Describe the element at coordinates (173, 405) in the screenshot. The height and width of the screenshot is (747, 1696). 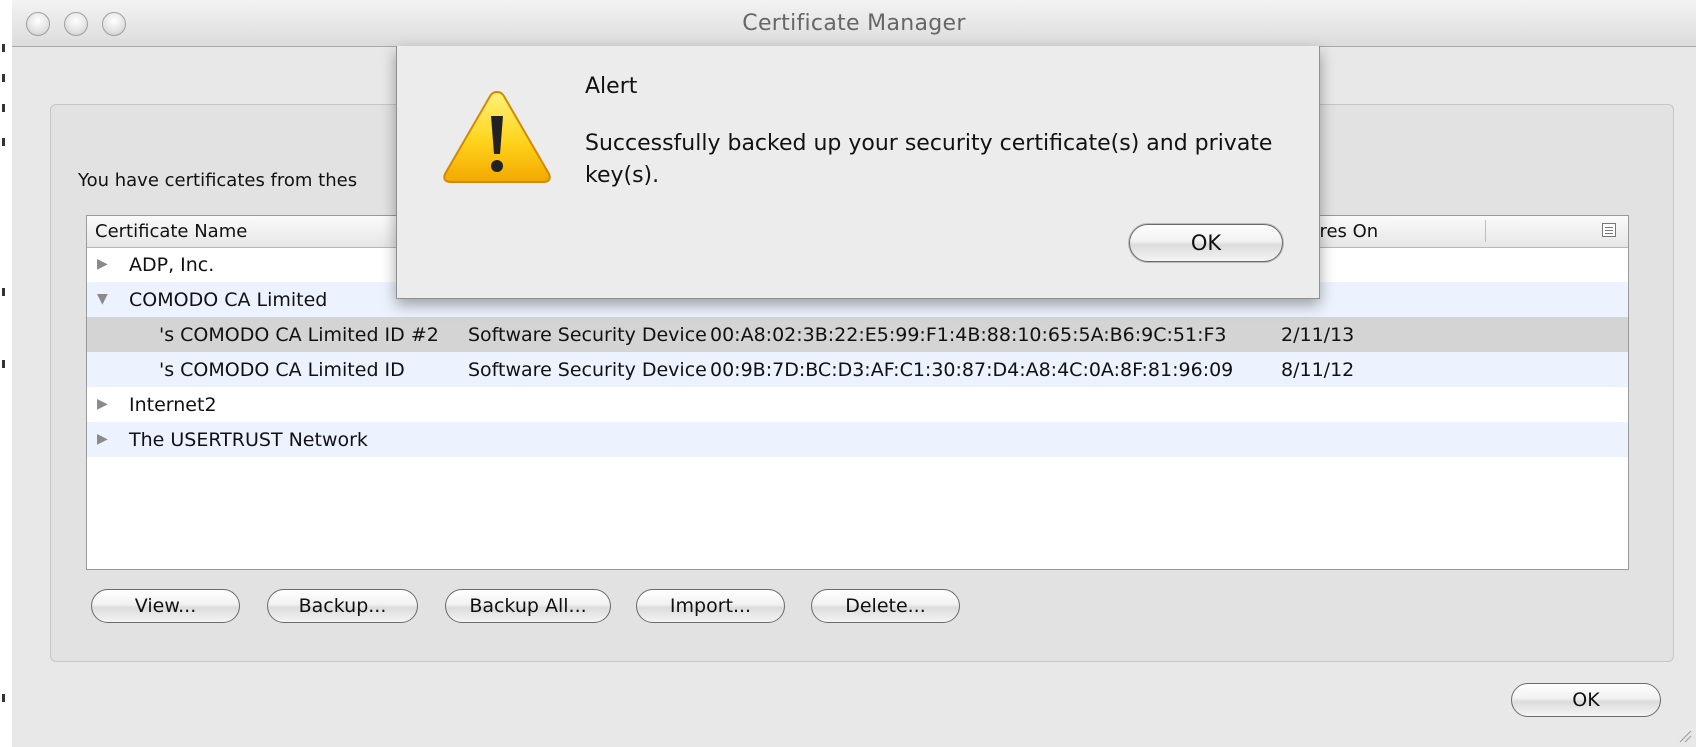
I see `cert-name: Internet2` at that location.